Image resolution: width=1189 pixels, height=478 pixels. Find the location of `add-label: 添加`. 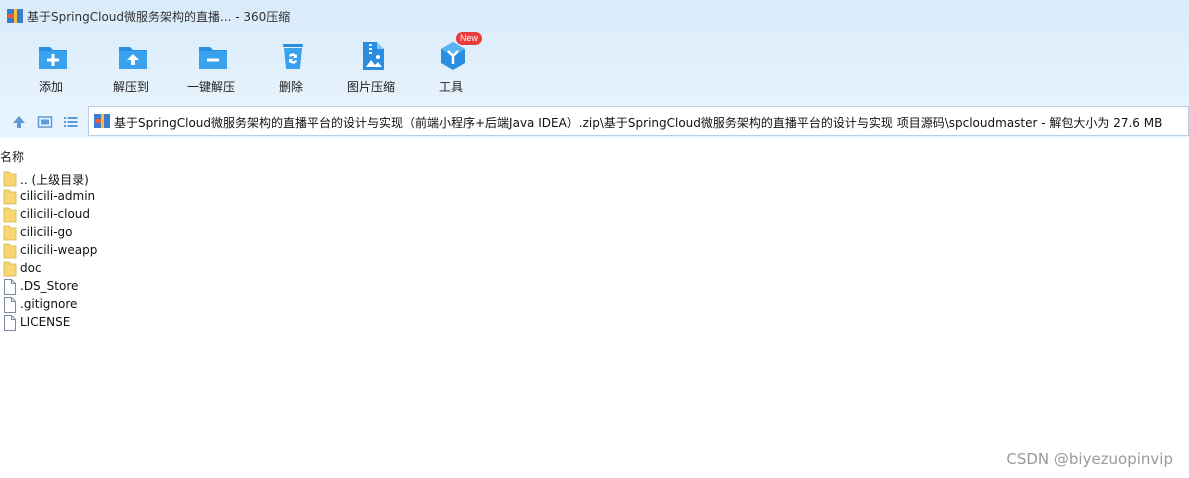

add-label: 添加 is located at coordinates (50, 87).